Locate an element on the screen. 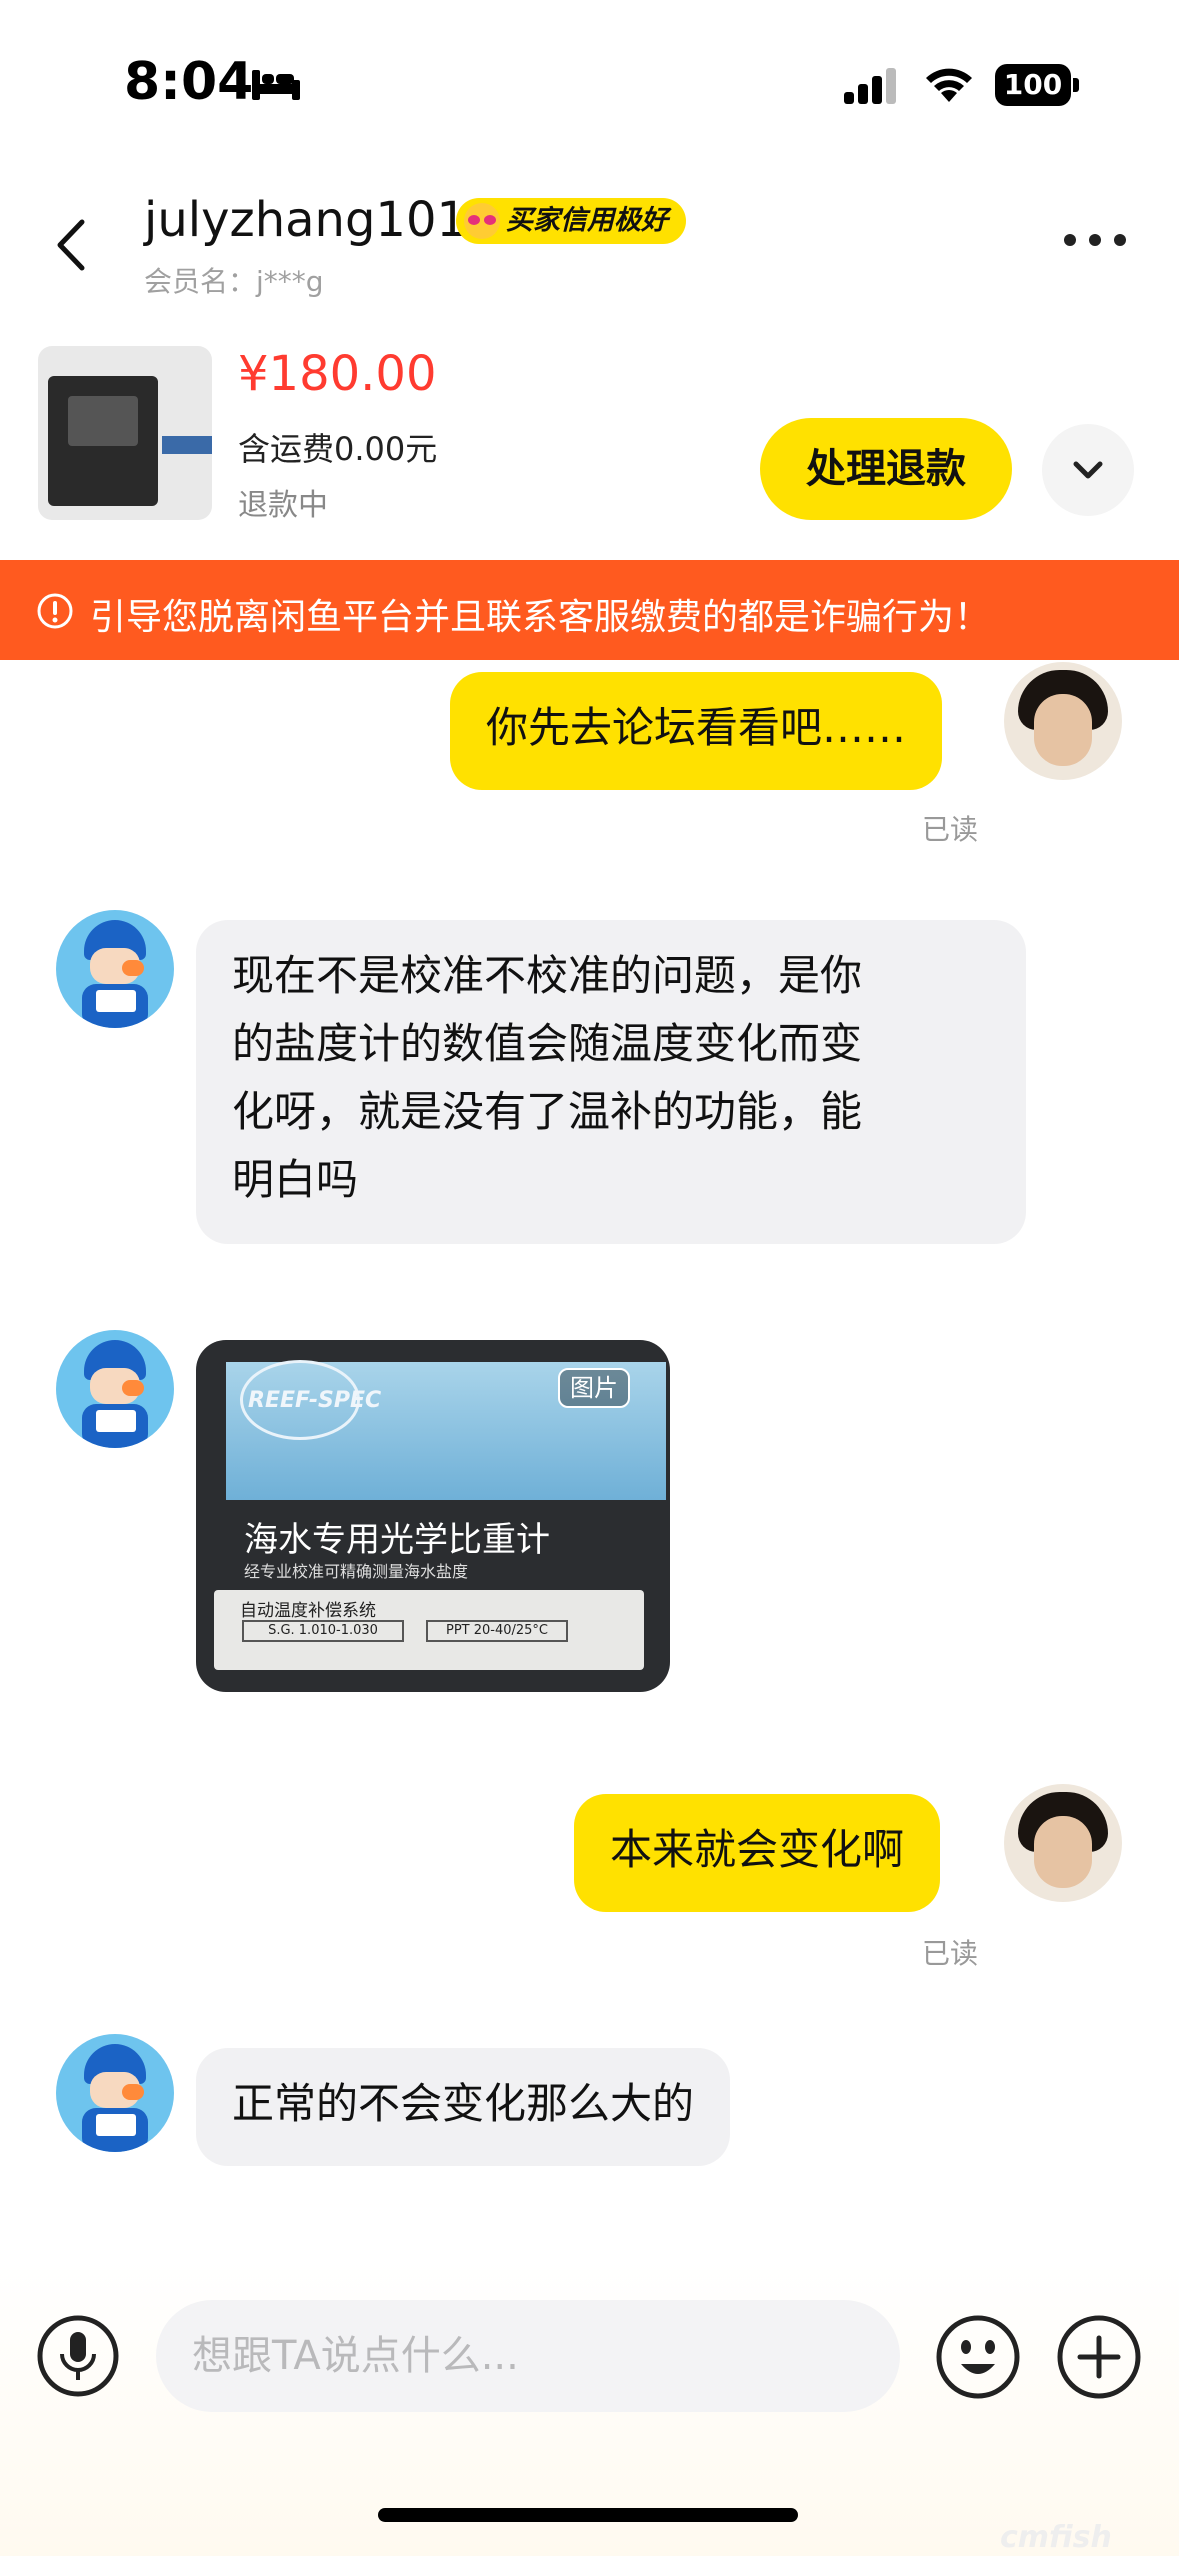  process-refund-button: 处理退款 is located at coordinates (886, 469).